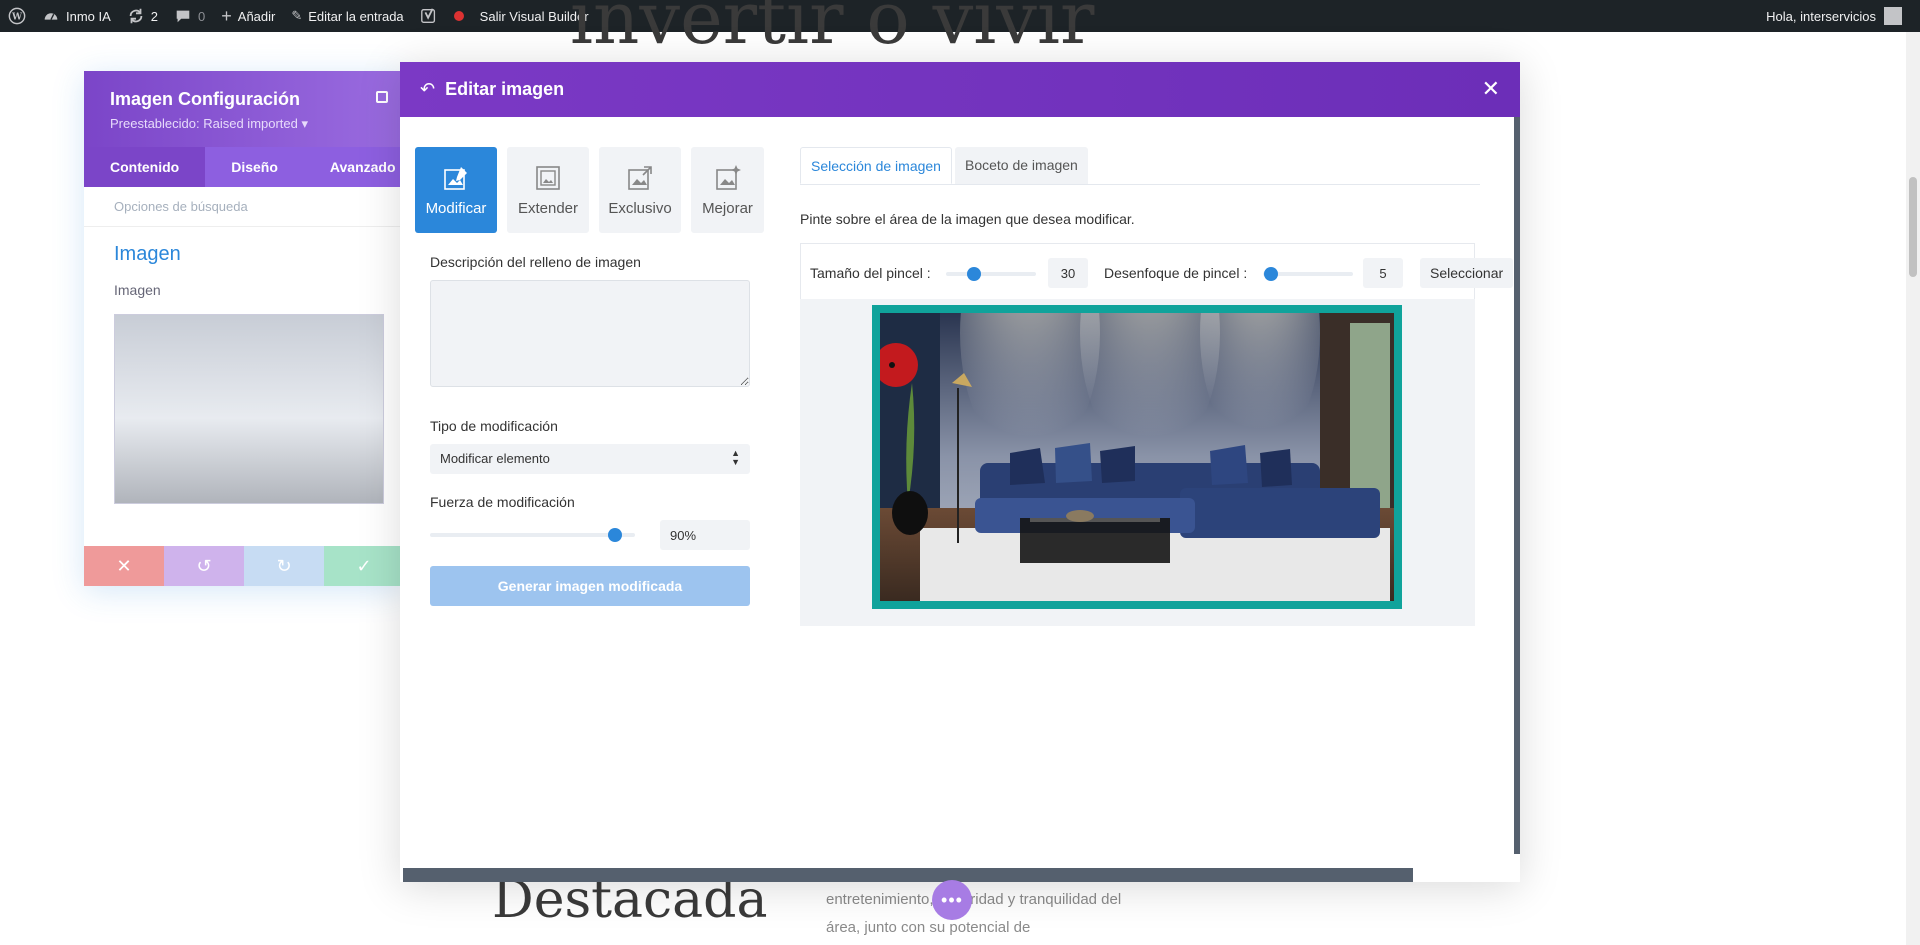 This screenshot has width=1920, height=945. I want to click on updates-count: 2, so click(154, 16).